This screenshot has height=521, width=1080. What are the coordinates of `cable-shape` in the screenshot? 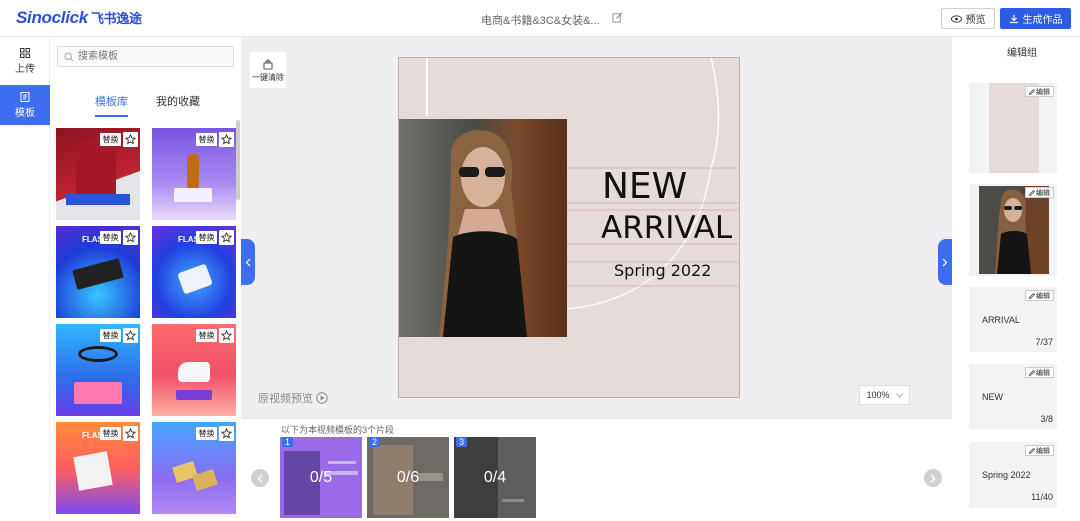 It's located at (98, 354).